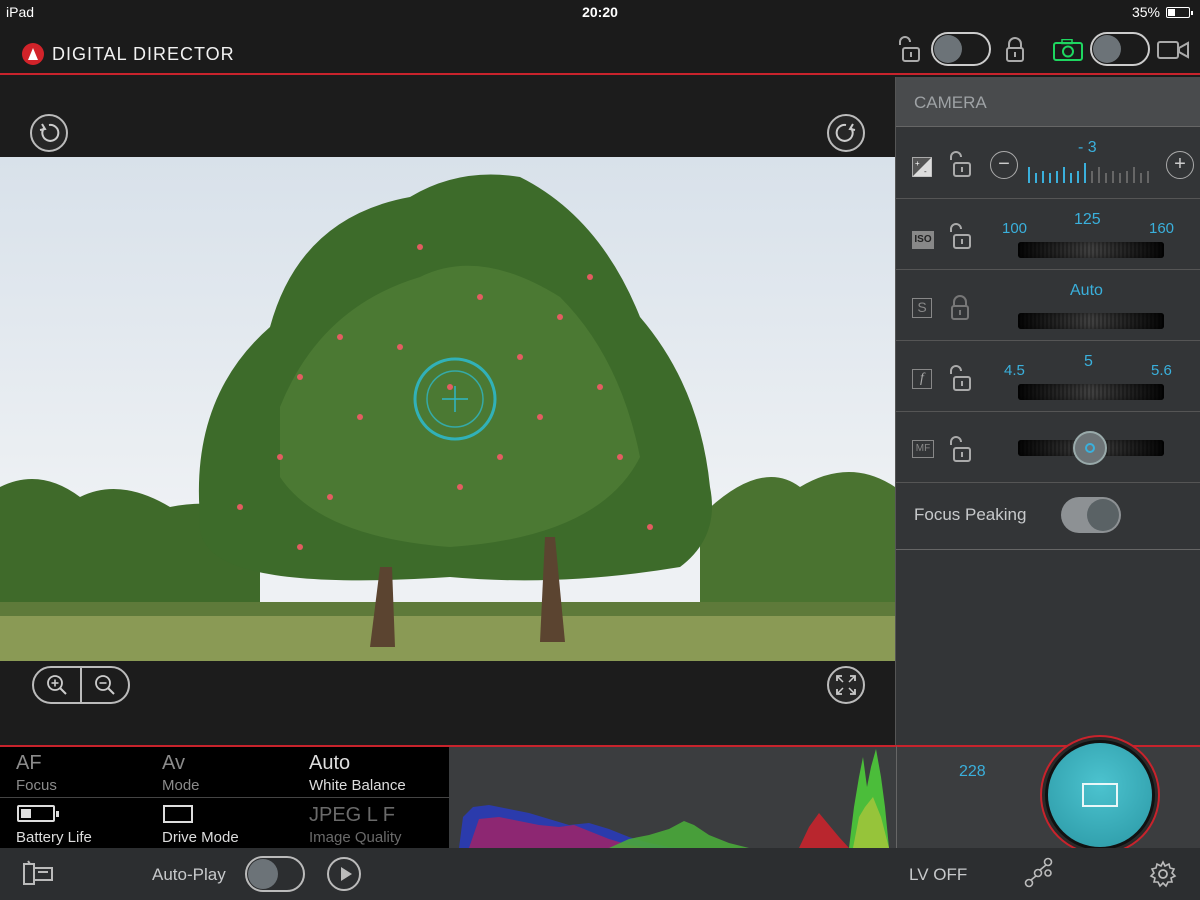 This screenshot has width=1200, height=900. I want to click on photo-video-toggle, so click(1120, 49).